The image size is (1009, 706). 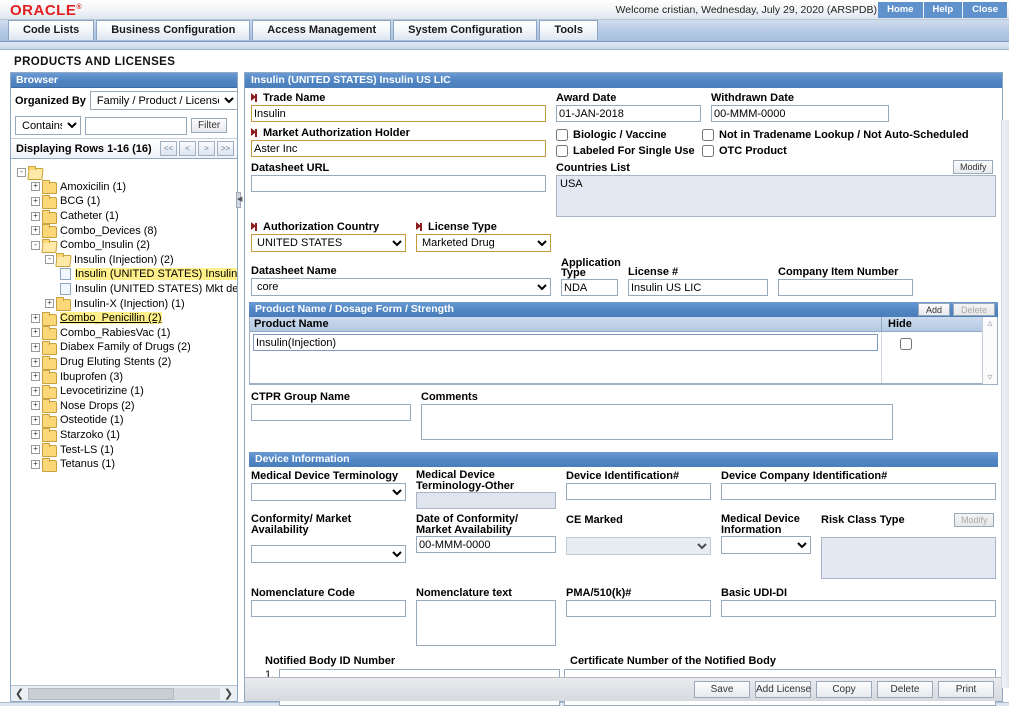 I want to click on organized-by-select: Family / Product / Licenses, so click(x=163, y=100).